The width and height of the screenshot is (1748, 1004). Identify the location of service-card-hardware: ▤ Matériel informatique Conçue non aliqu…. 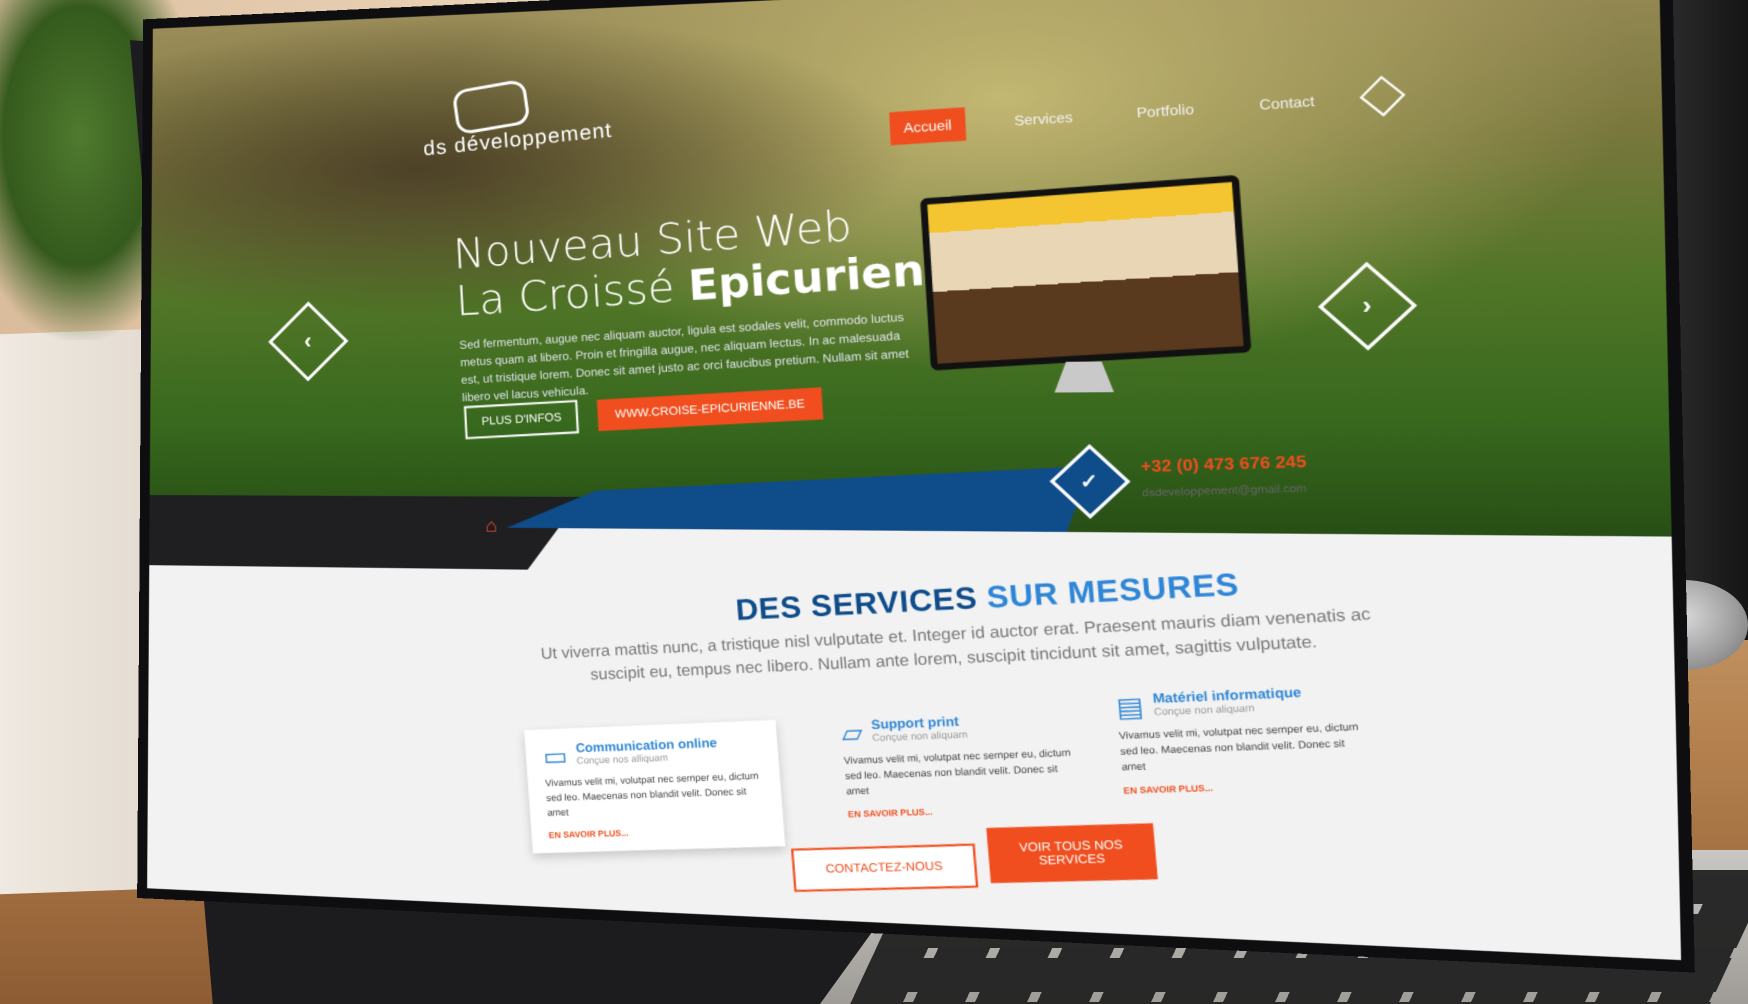
(1242, 739).